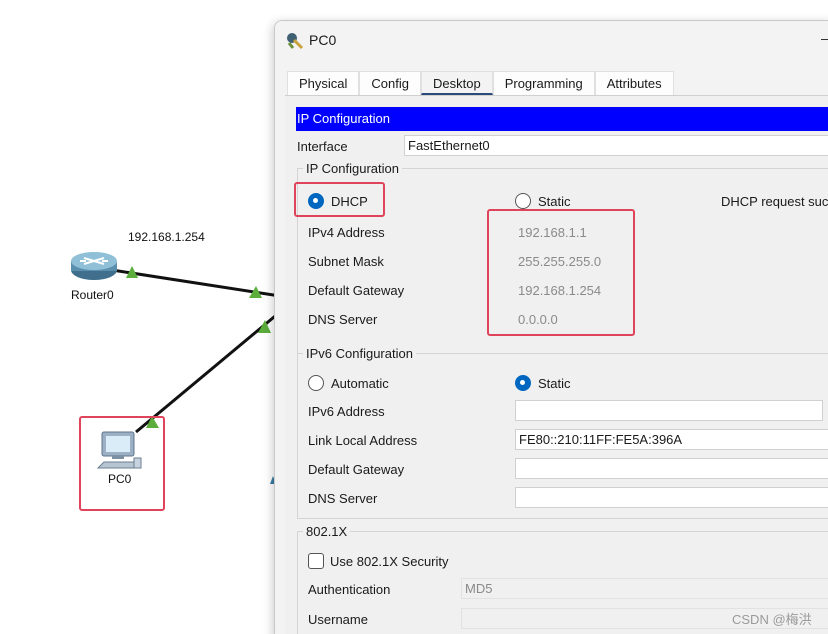 The image size is (828, 634). Describe the element at coordinates (356, 469) in the screenshot. I see `ipv6-default-gateway-label: Default Gateway` at that location.